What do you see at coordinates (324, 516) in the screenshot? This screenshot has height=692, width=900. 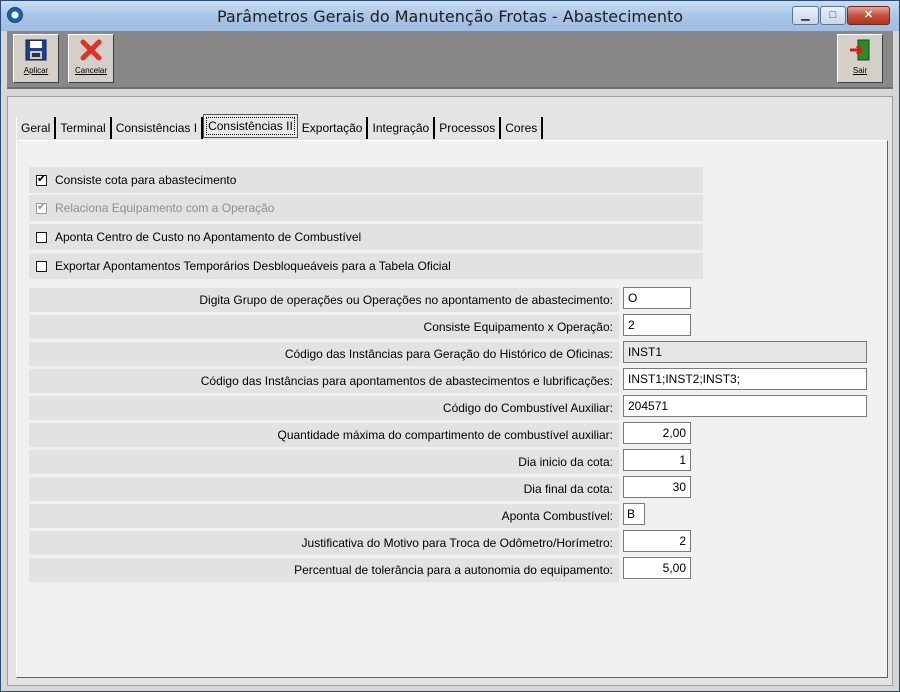 I see `field-row: Aponta Combustível:` at bounding box center [324, 516].